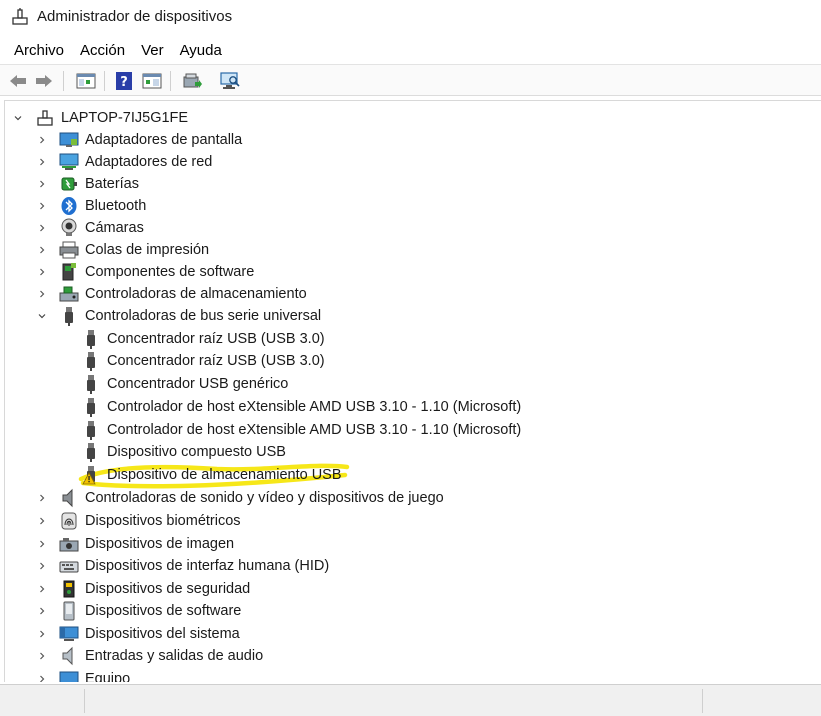  What do you see at coordinates (143, 589) in the screenshot?
I see `tree-category: Dispositivos de seguridad` at bounding box center [143, 589].